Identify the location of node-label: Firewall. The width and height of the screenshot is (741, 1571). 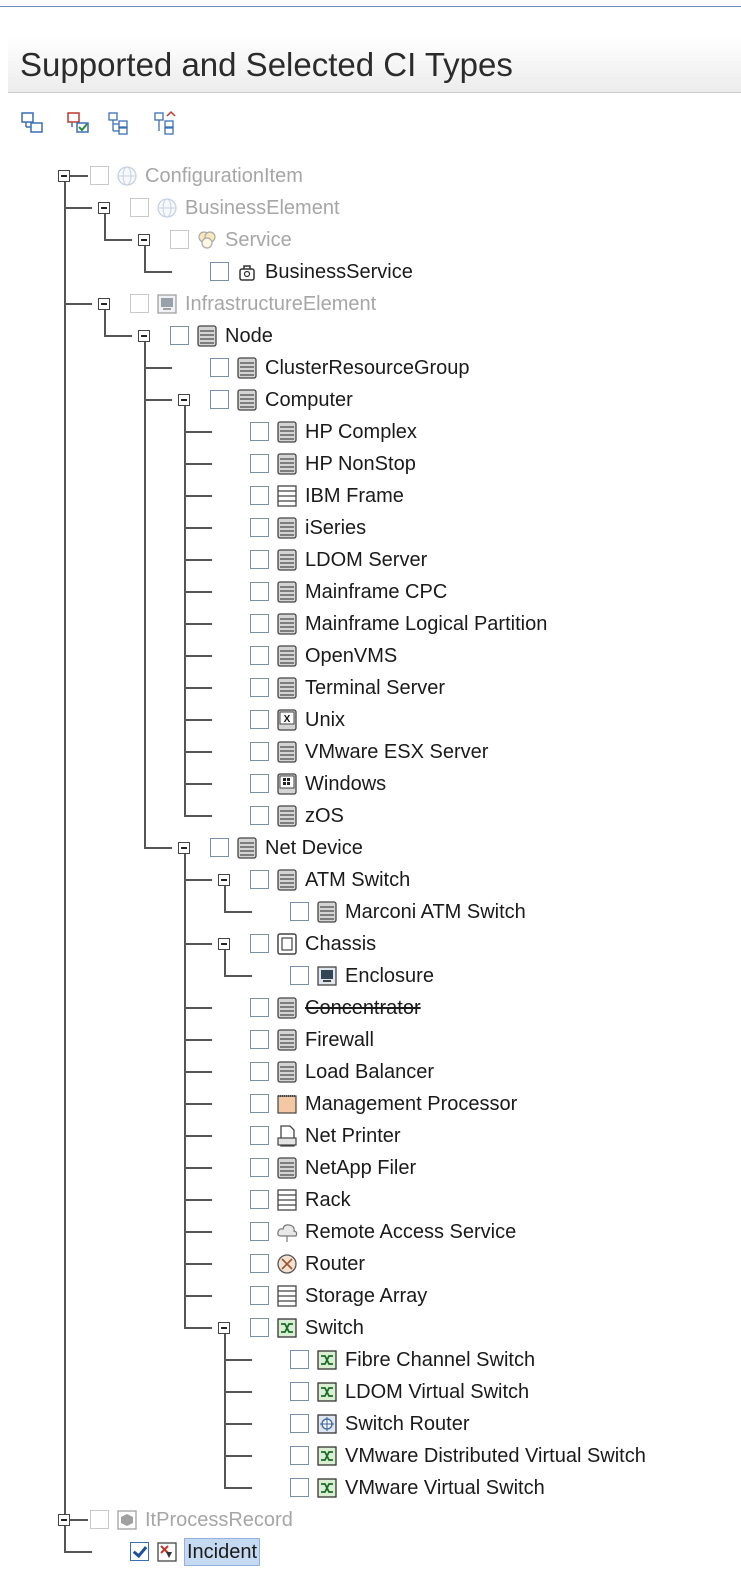
(339, 1040).